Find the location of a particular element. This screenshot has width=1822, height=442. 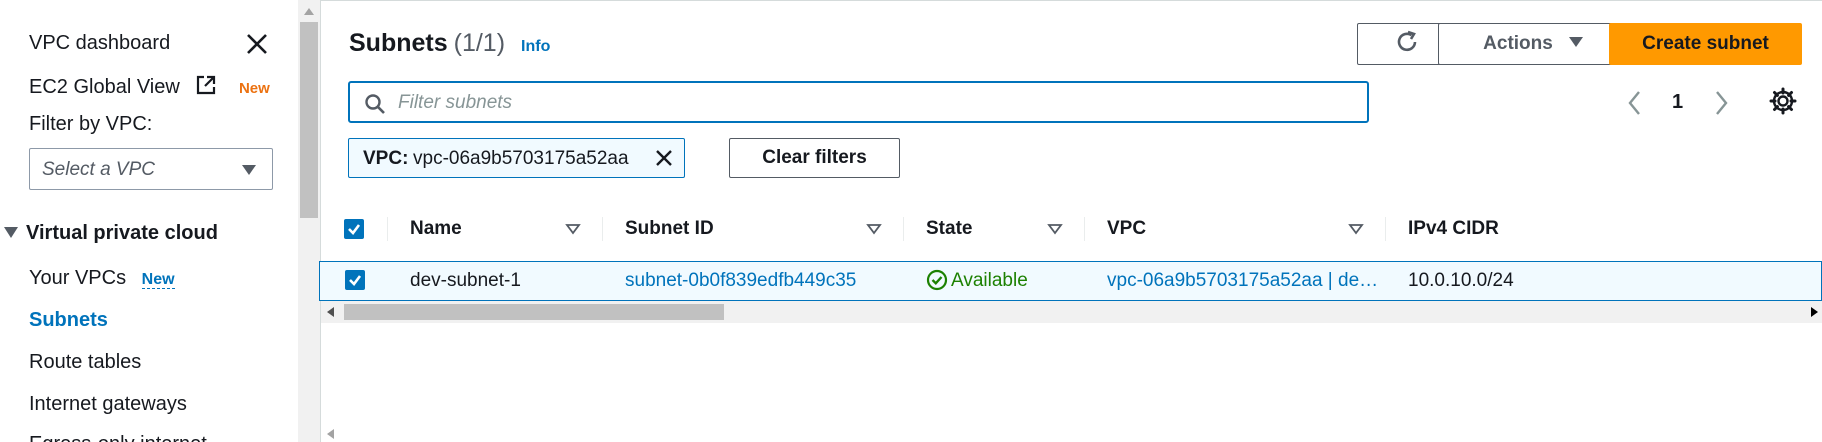

info-link: Info is located at coordinates (535, 46).